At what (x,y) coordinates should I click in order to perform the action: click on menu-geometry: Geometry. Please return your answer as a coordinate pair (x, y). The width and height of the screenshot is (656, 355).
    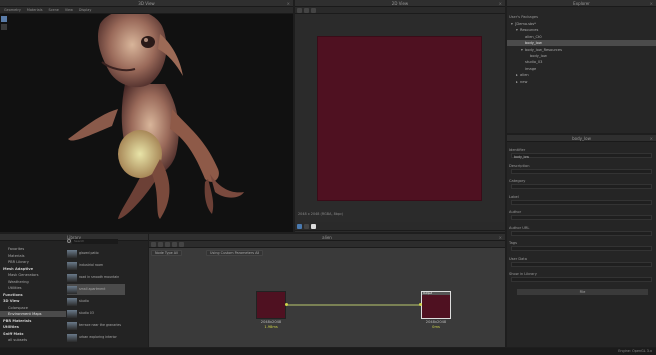
    Looking at the image, I should click on (12, 10).